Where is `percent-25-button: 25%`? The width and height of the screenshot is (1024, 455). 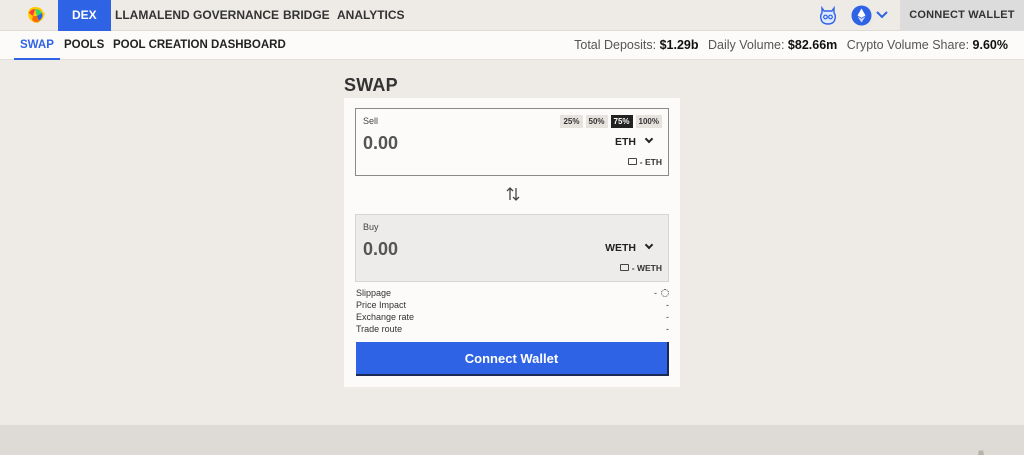 percent-25-button: 25% is located at coordinates (571, 121).